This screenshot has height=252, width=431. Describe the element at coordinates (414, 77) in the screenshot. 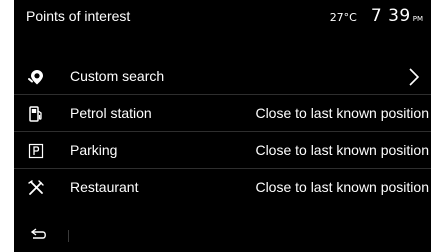

I see `chevron-right-icon` at that location.